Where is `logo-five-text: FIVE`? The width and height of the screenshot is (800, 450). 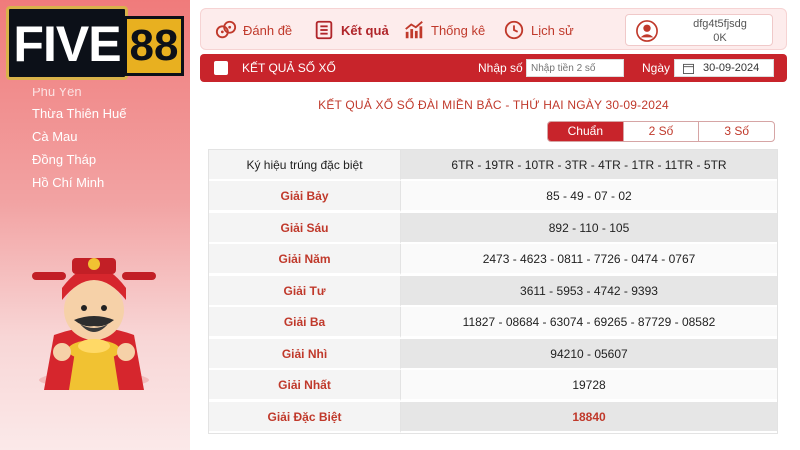 logo-five-text: FIVE is located at coordinates (67, 43).